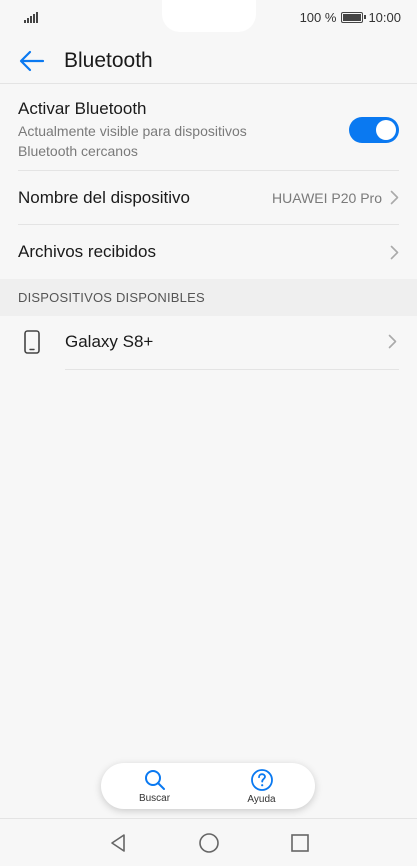 The image size is (417, 866). Describe the element at coordinates (318, 17) in the screenshot. I see `battery-percent: 100 %` at that location.